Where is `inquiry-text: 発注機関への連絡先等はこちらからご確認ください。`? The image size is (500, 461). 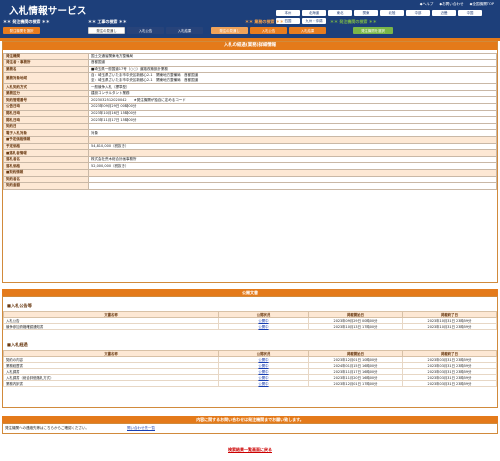
inquiry-text: 発注機関への連絡先等はこちらからご確認ください。 is located at coordinates (47, 428).